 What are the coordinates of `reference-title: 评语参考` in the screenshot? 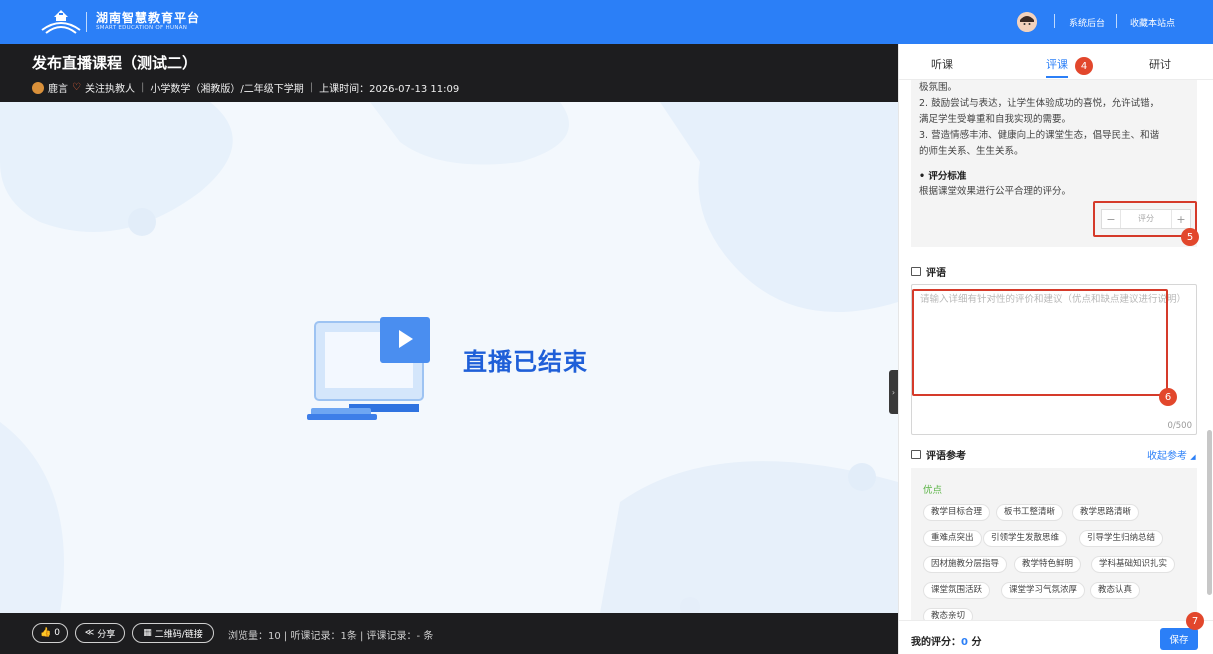 It's located at (946, 456).